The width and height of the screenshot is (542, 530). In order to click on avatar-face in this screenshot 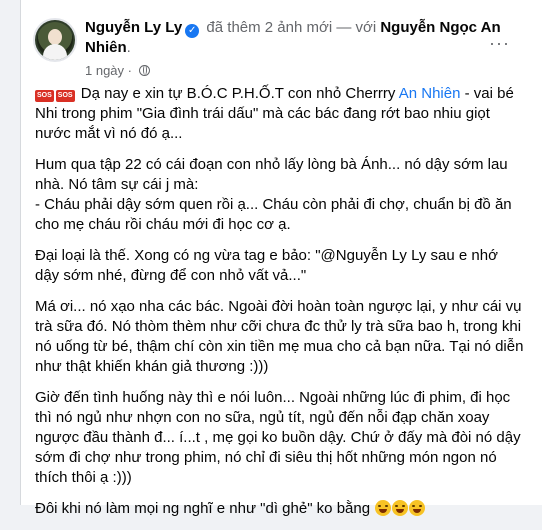, I will do `click(55, 37)`.